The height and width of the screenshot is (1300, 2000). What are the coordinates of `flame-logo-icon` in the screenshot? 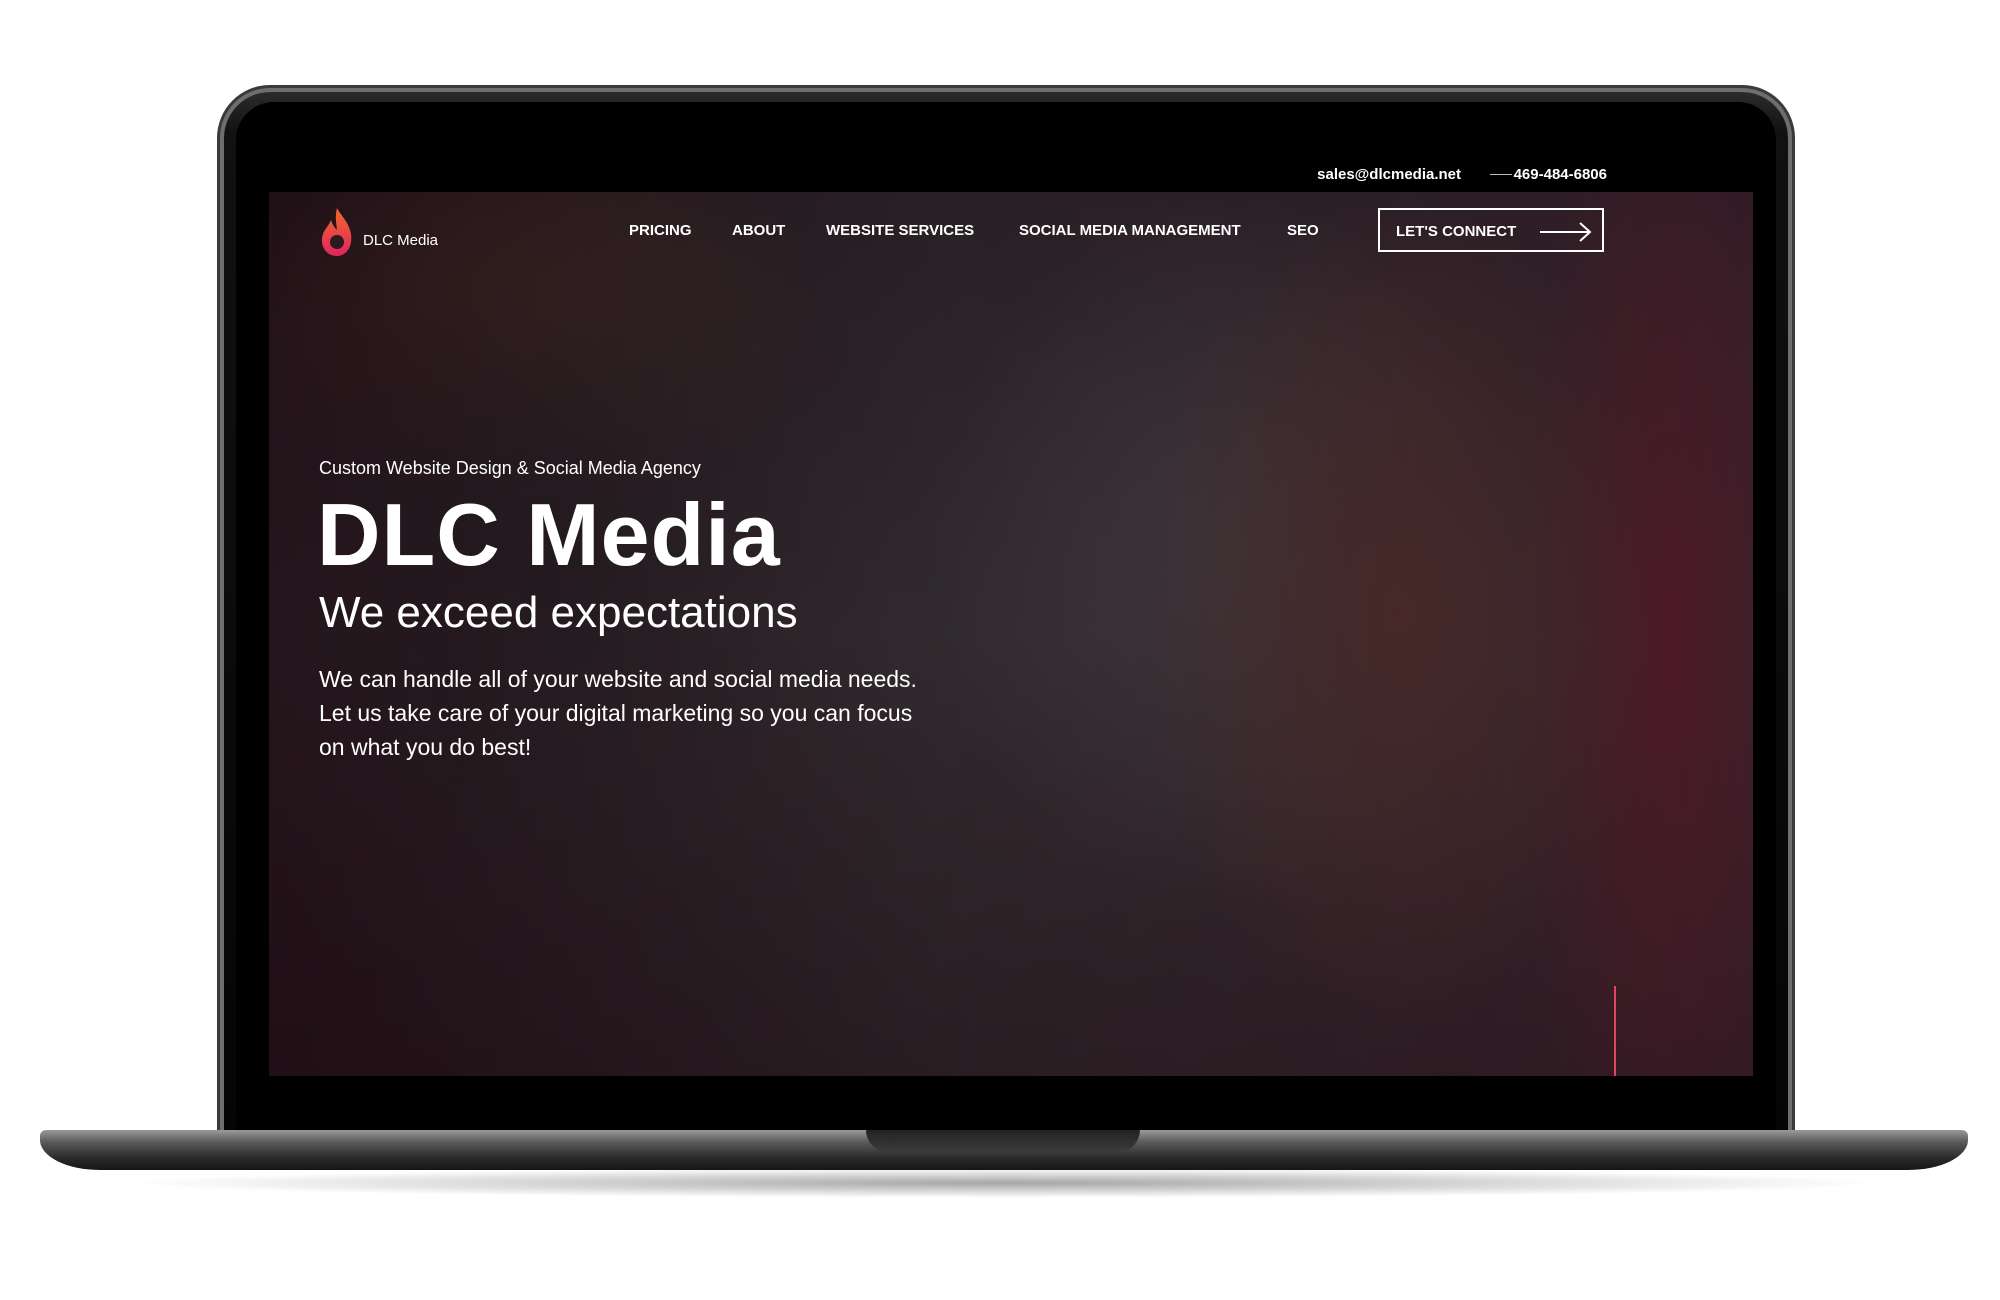 It's located at (336, 232).